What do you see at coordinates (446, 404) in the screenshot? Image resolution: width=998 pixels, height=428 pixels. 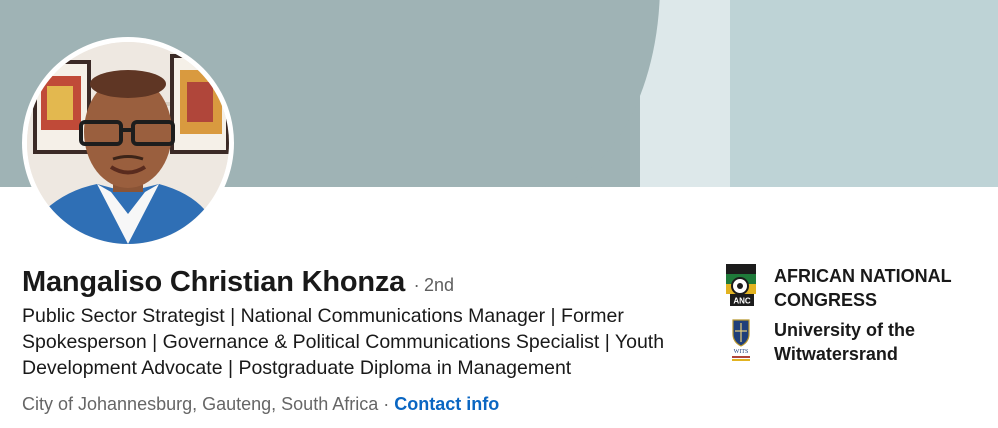 I see `contact-info-link: Contact info` at bounding box center [446, 404].